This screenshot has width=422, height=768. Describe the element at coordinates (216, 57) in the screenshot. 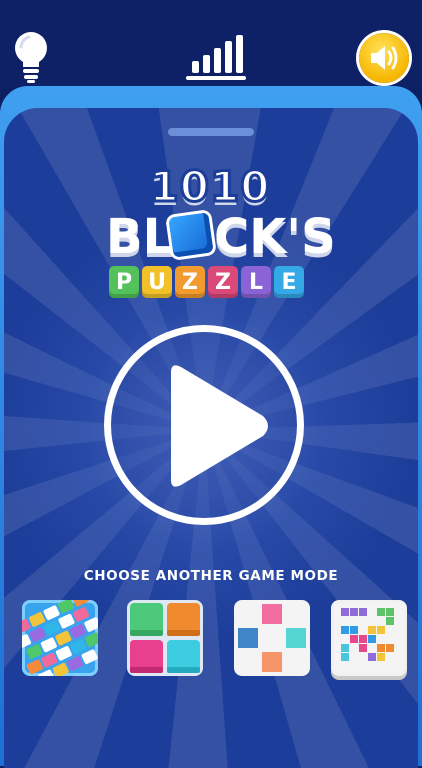

I see `bar-chart-icon` at that location.